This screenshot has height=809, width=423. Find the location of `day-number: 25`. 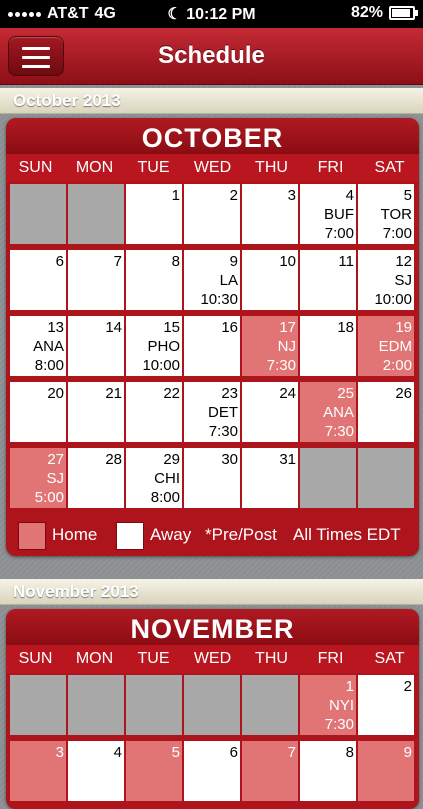

day-number: 25 is located at coordinates (345, 393).